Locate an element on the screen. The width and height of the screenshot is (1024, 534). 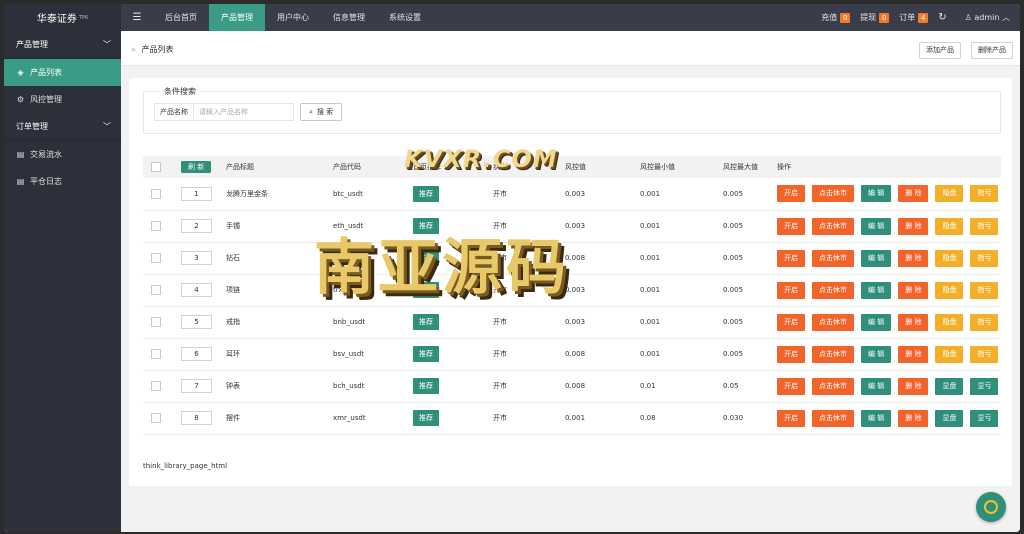
user-menu: ♙ admin ︿ is located at coordinates (987, 17).